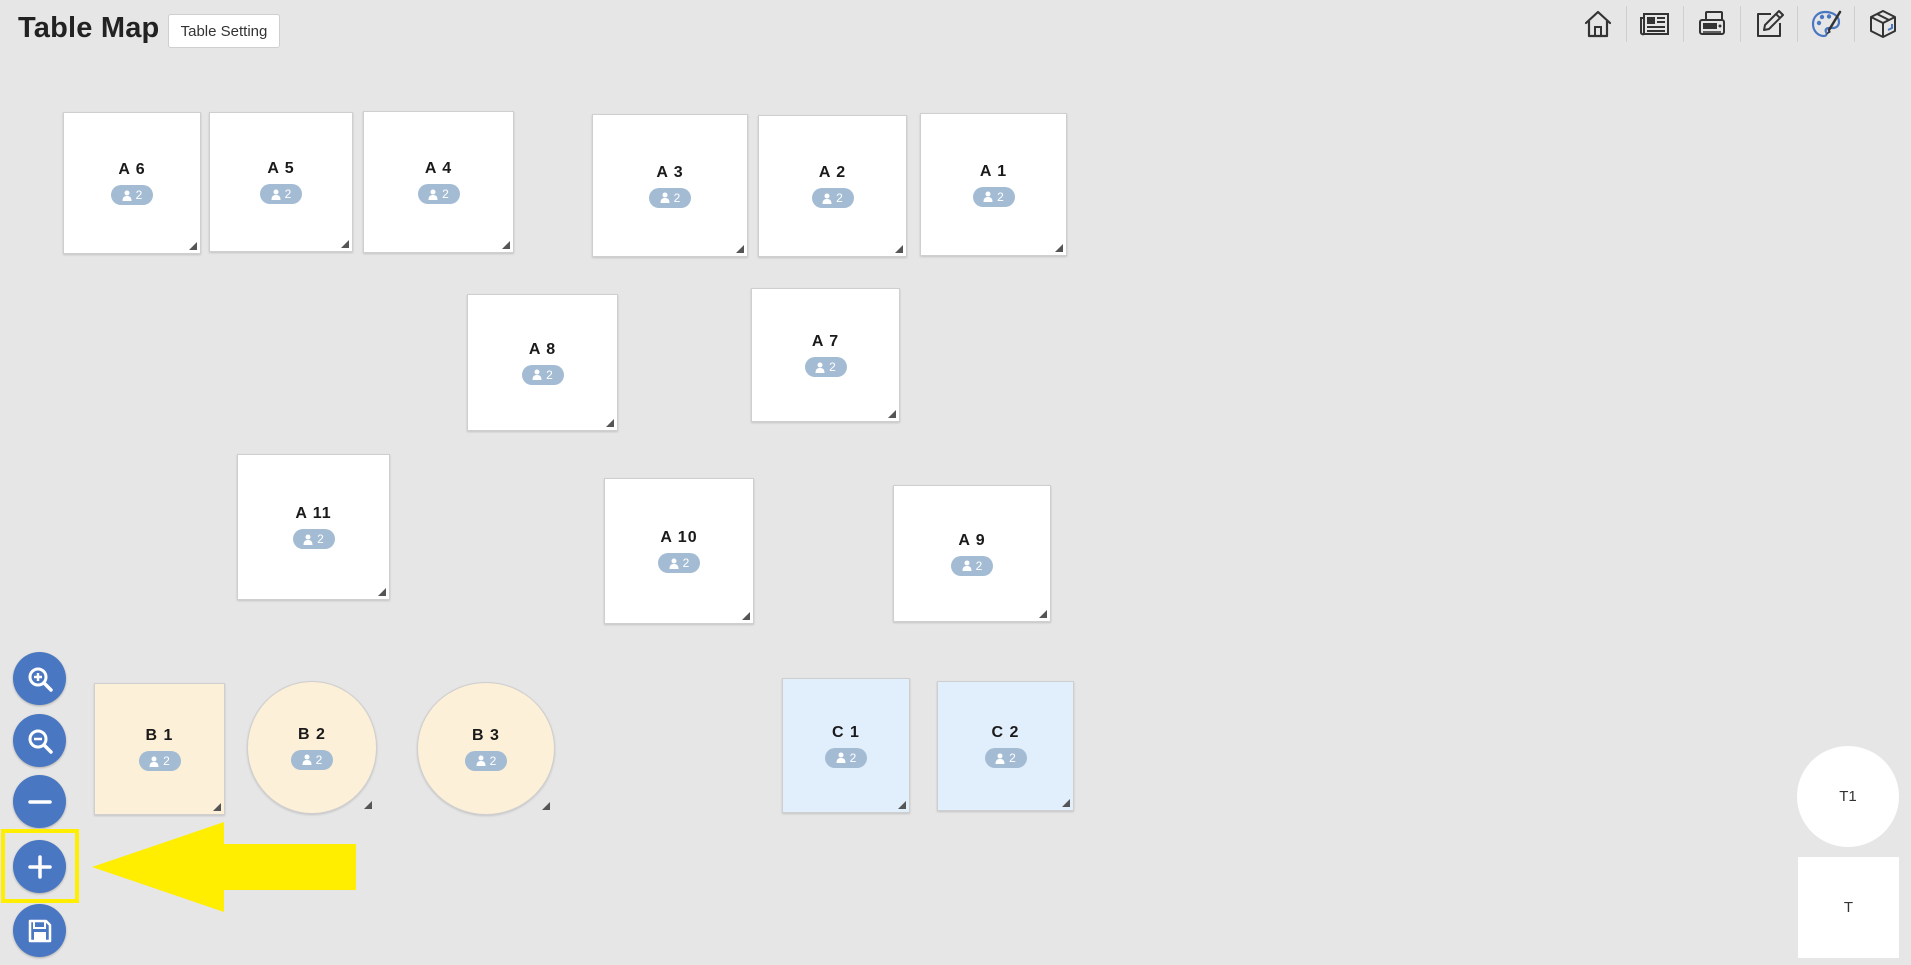 The height and width of the screenshot is (965, 1911). Describe the element at coordinates (832, 186) in the screenshot. I see `table-a2: A 2 2` at that location.